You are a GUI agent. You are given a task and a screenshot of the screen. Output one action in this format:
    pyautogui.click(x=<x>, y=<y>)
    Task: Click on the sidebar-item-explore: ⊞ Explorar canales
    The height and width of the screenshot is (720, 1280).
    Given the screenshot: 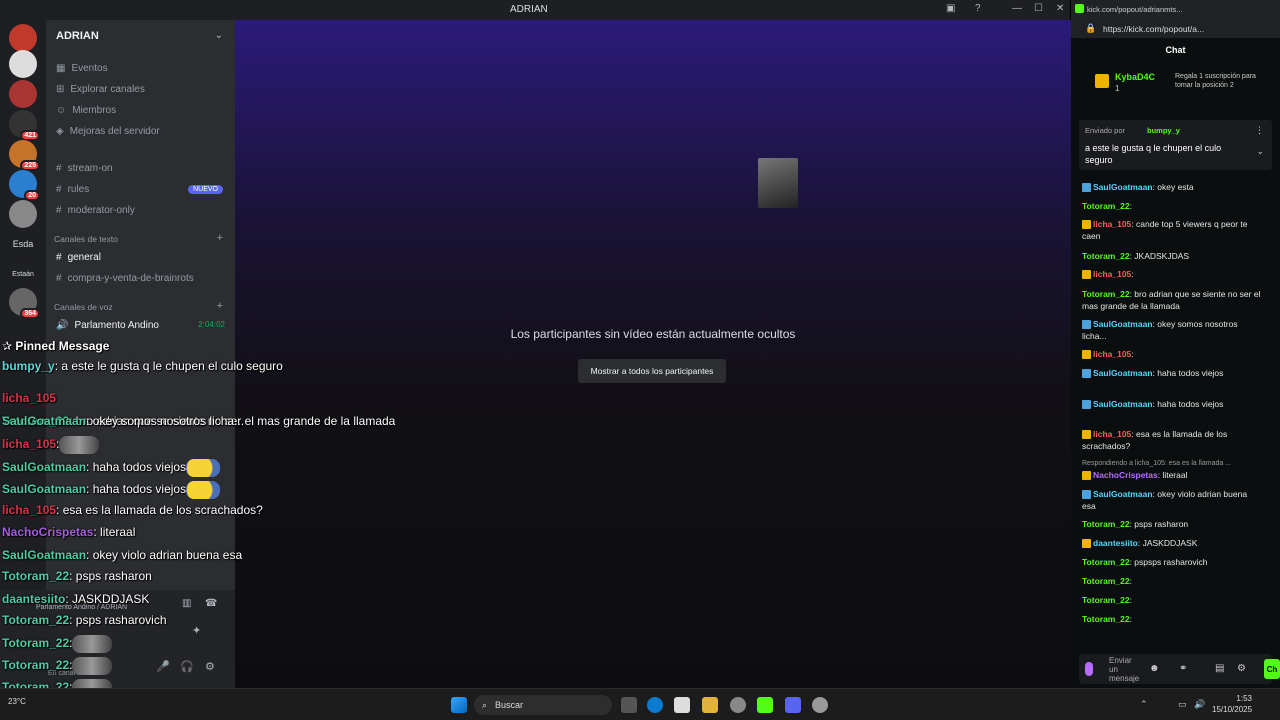 What is the action you would take?
    pyautogui.click(x=141, y=89)
    